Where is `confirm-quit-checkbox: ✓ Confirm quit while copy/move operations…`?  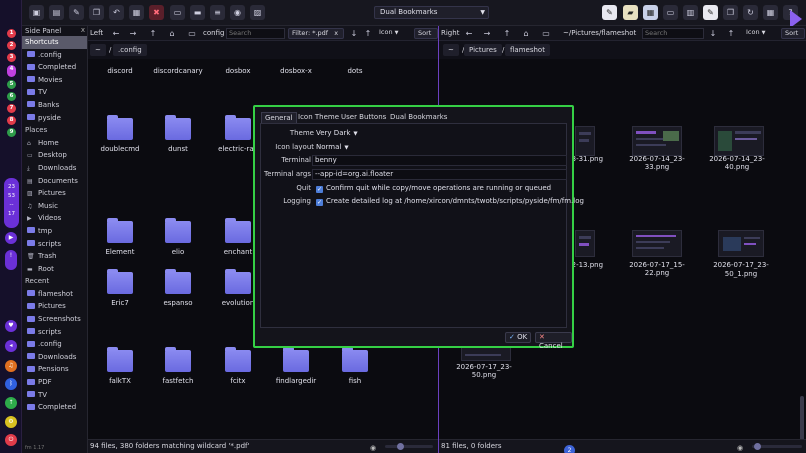 confirm-quit-checkbox: ✓ Confirm quit while copy/move operations… is located at coordinates (433, 188).